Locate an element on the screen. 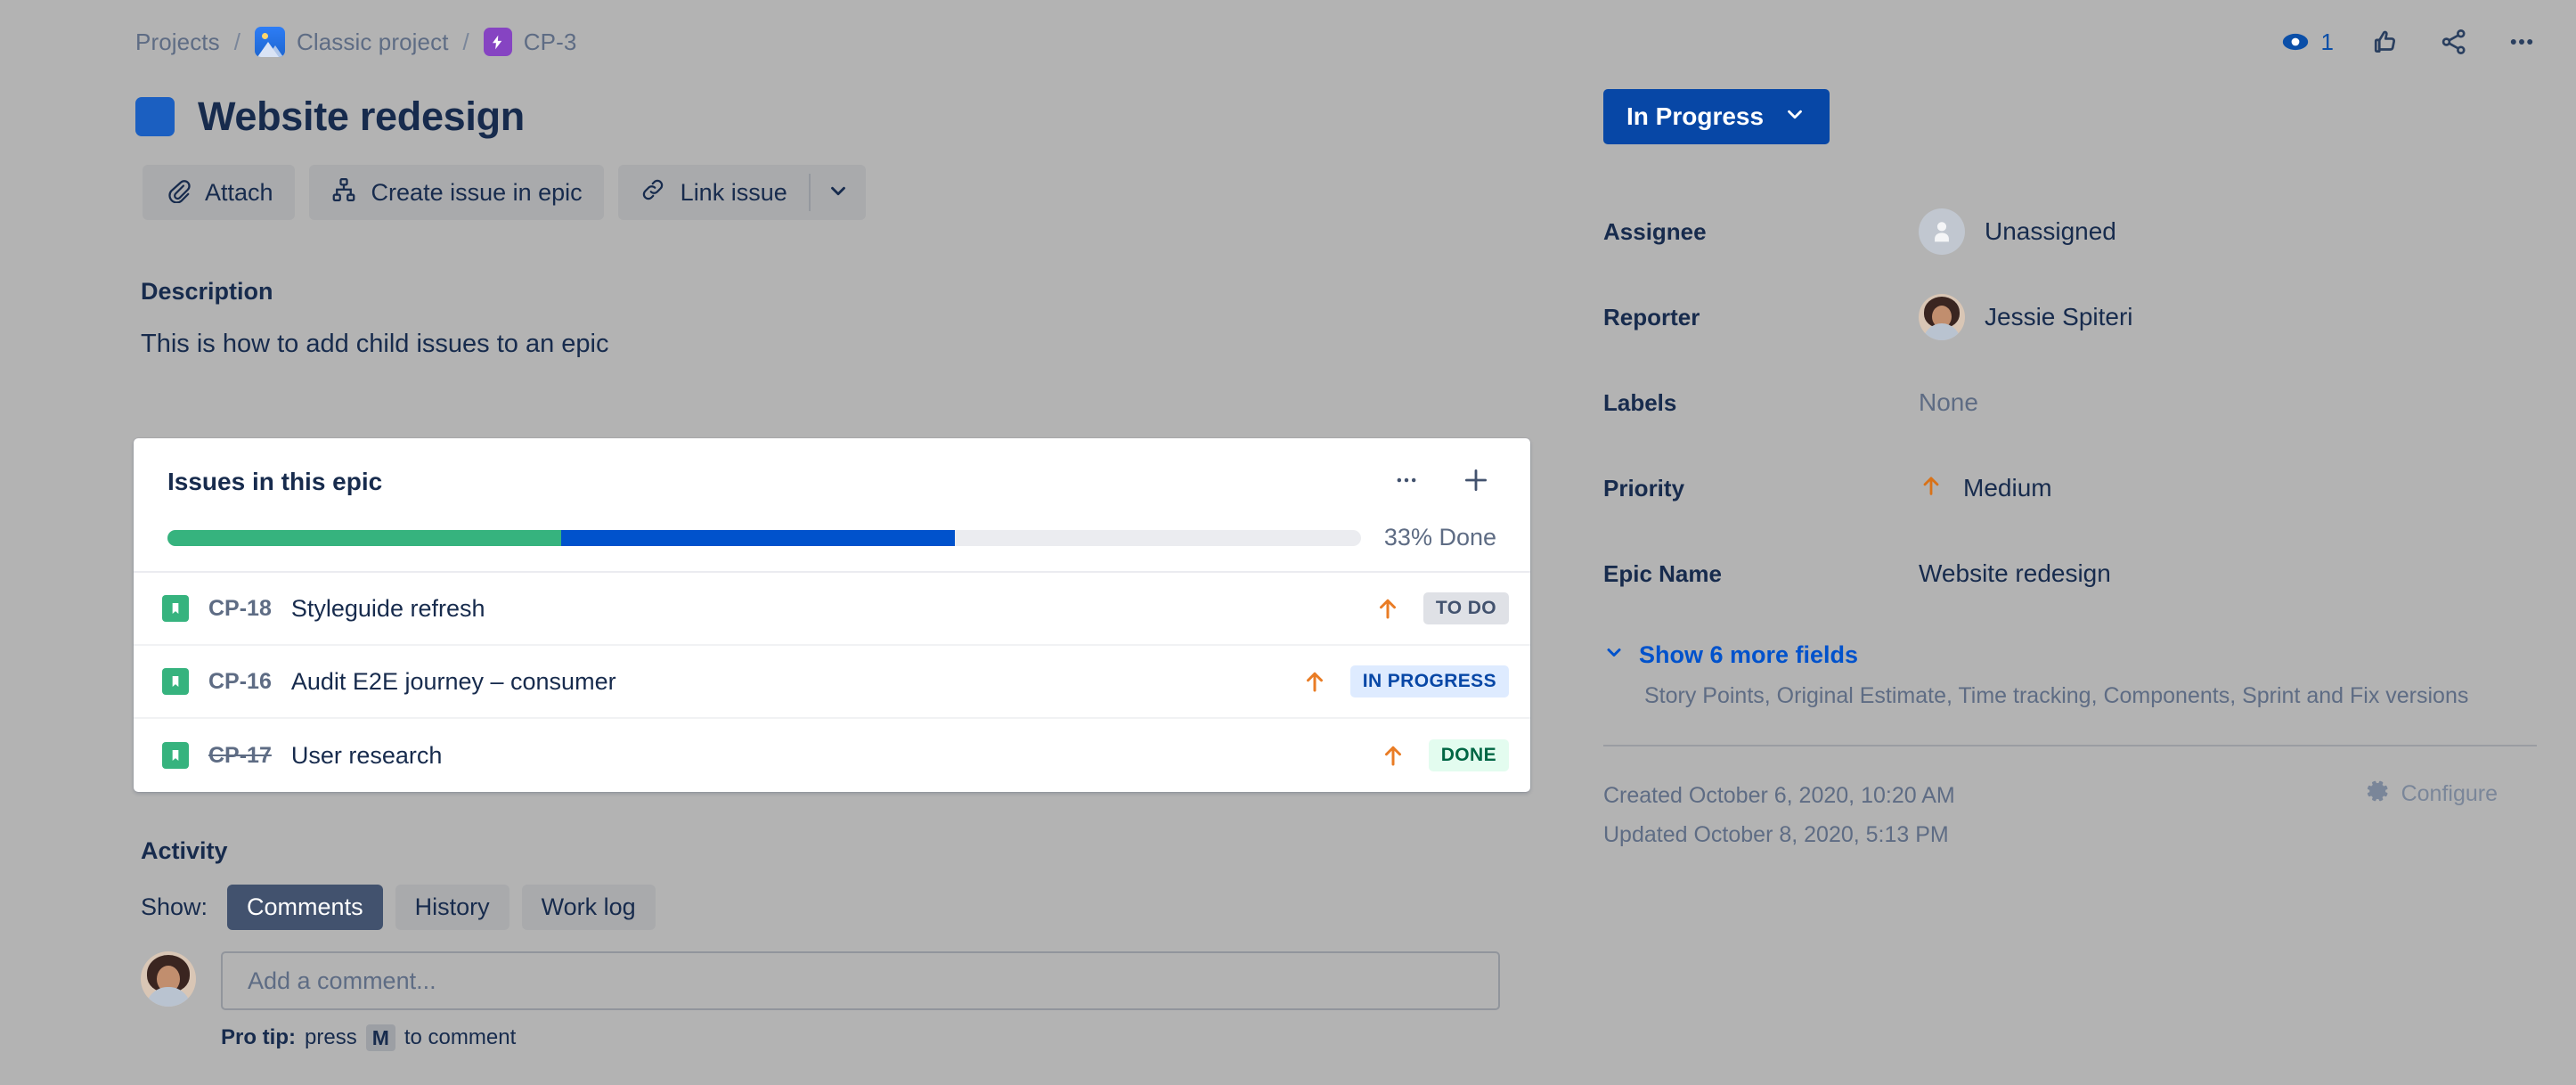 The image size is (2576, 1085). pro-tip-press: press is located at coordinates (331, 1037).